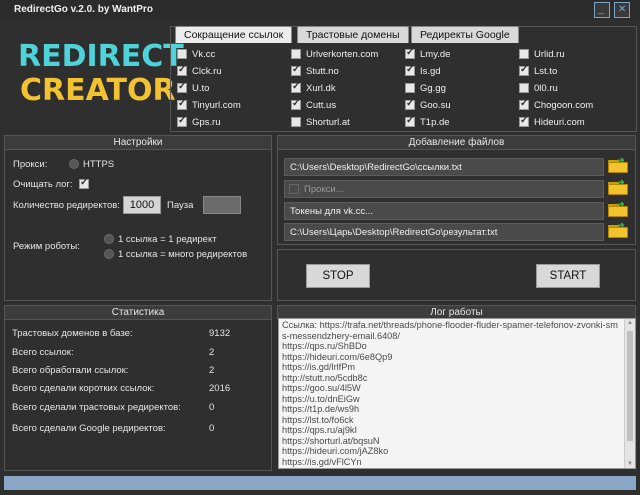  Describe the element at coordinates (335, 451) in the screenshot. I see `log-line: https://hideuri.com/jAZ8ko` at that location.